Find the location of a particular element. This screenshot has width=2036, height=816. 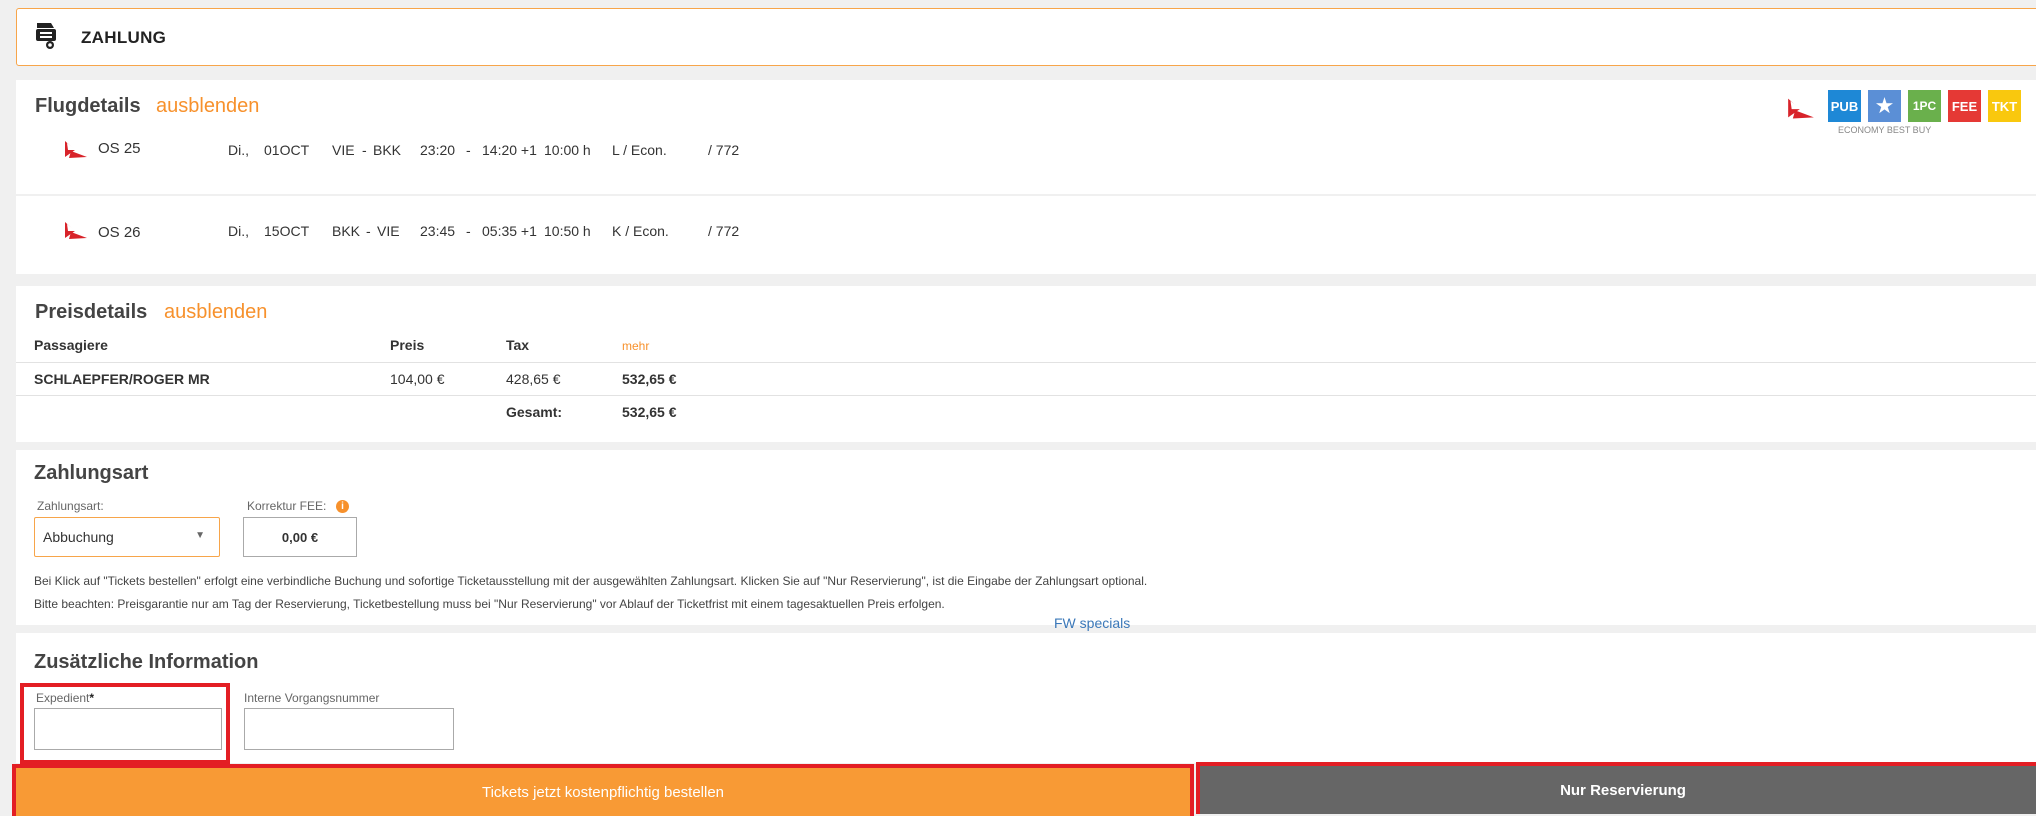

payment-method-value: Abbuchung is located at coordinates (78, 537).